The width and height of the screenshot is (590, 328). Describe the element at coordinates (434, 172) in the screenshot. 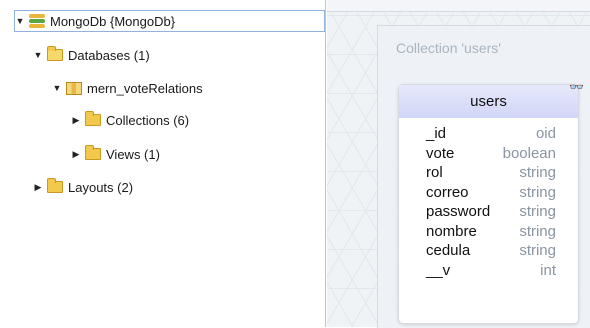

I see `field-name: rol` at that location.